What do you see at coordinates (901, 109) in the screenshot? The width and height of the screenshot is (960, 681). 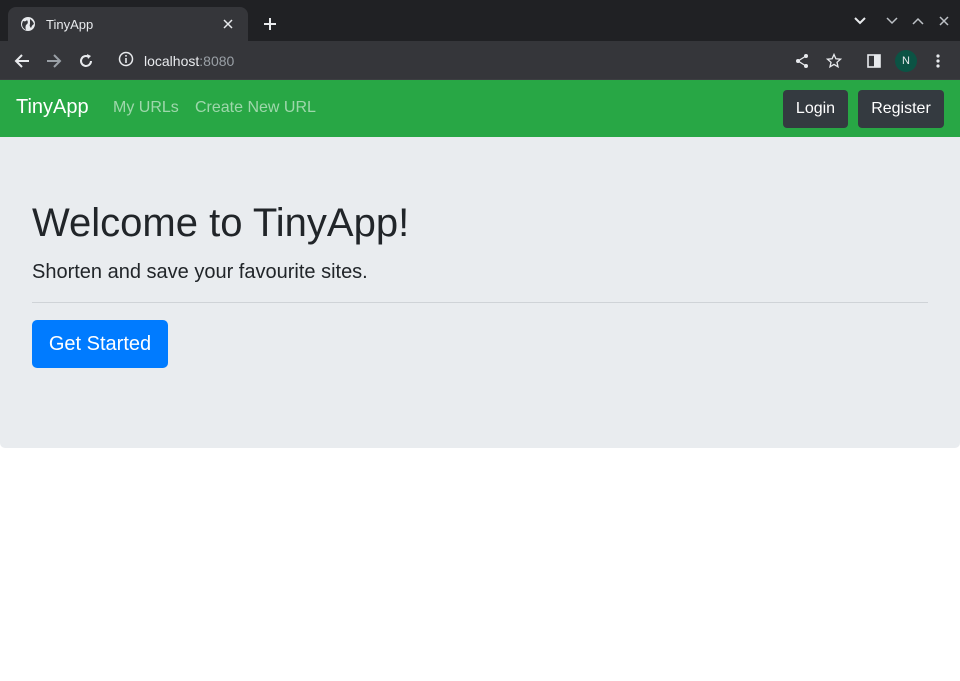 I see `register-button: Register` at bounding box center [901, 109].